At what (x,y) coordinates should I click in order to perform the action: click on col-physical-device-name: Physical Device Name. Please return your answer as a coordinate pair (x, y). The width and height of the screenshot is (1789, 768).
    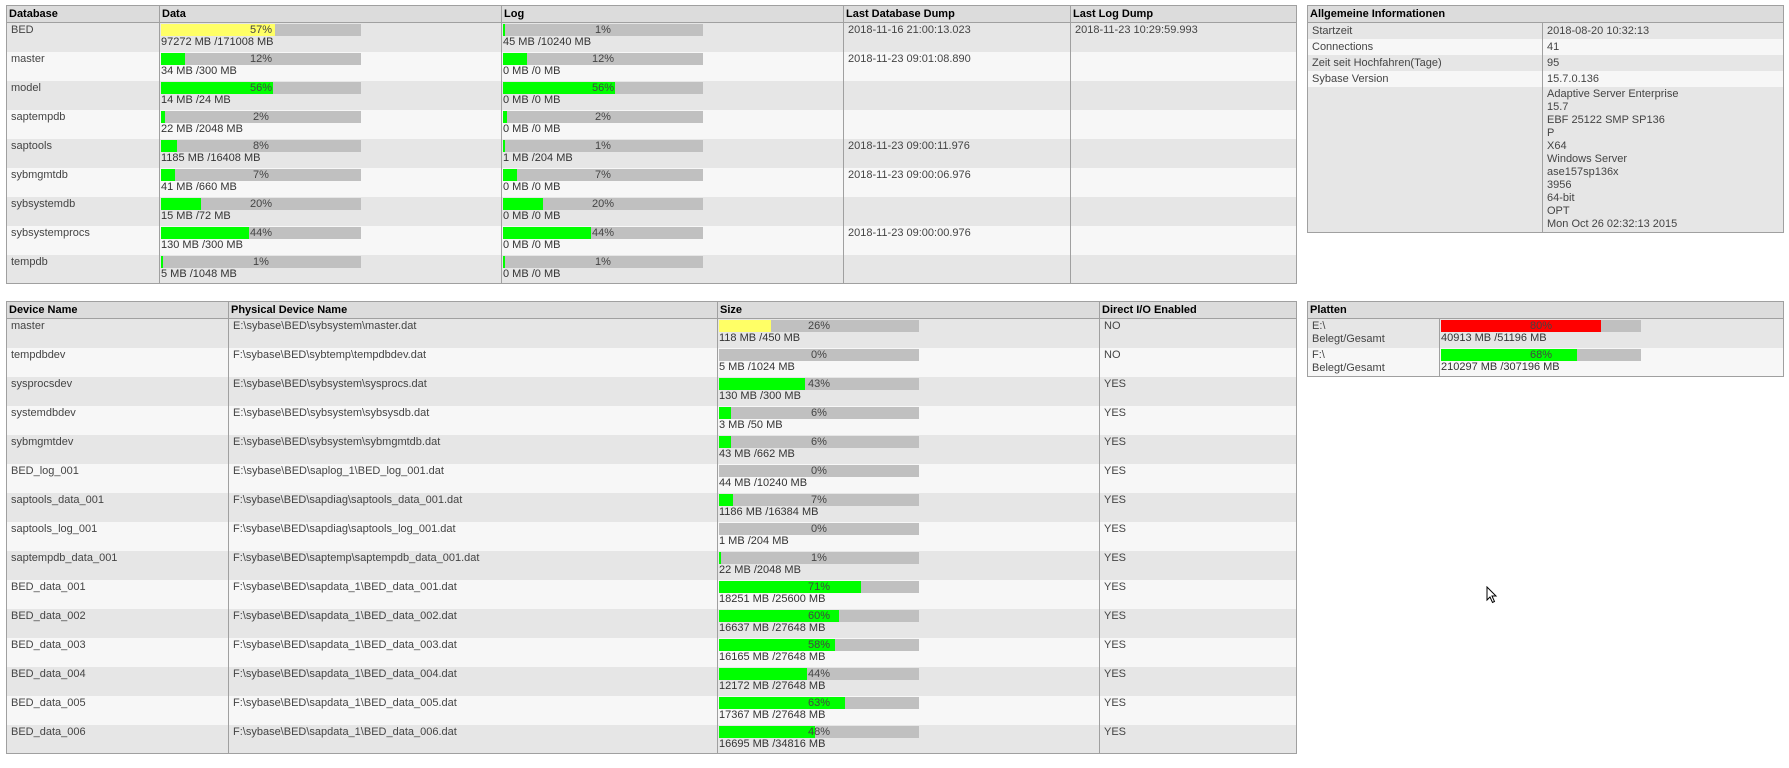
    Looking at the image, I should click on (473, 310).